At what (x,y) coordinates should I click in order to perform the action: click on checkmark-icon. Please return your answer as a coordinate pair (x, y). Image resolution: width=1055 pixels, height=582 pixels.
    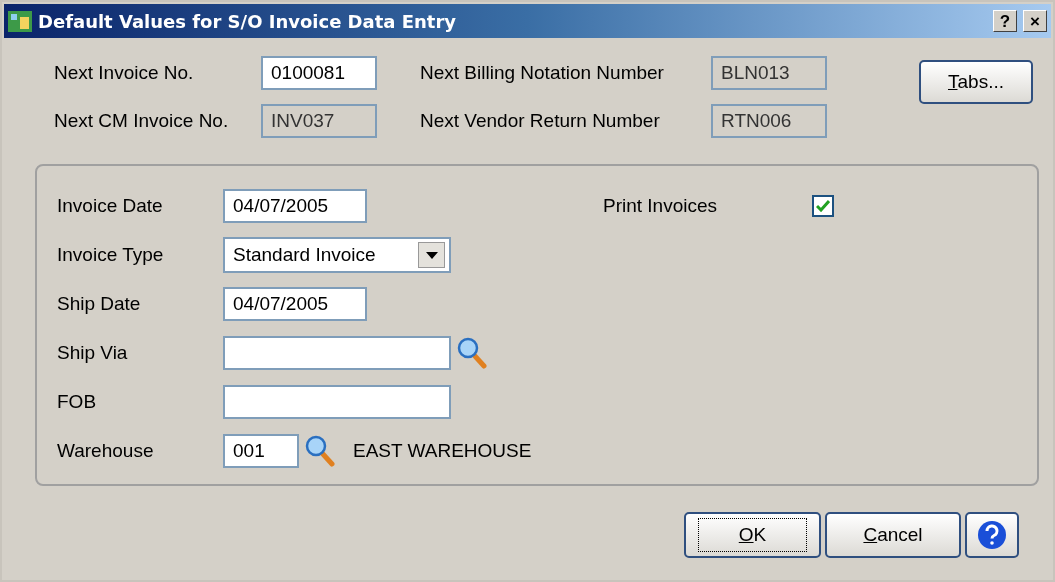
    Looking at the image, I should click on (823, 206).